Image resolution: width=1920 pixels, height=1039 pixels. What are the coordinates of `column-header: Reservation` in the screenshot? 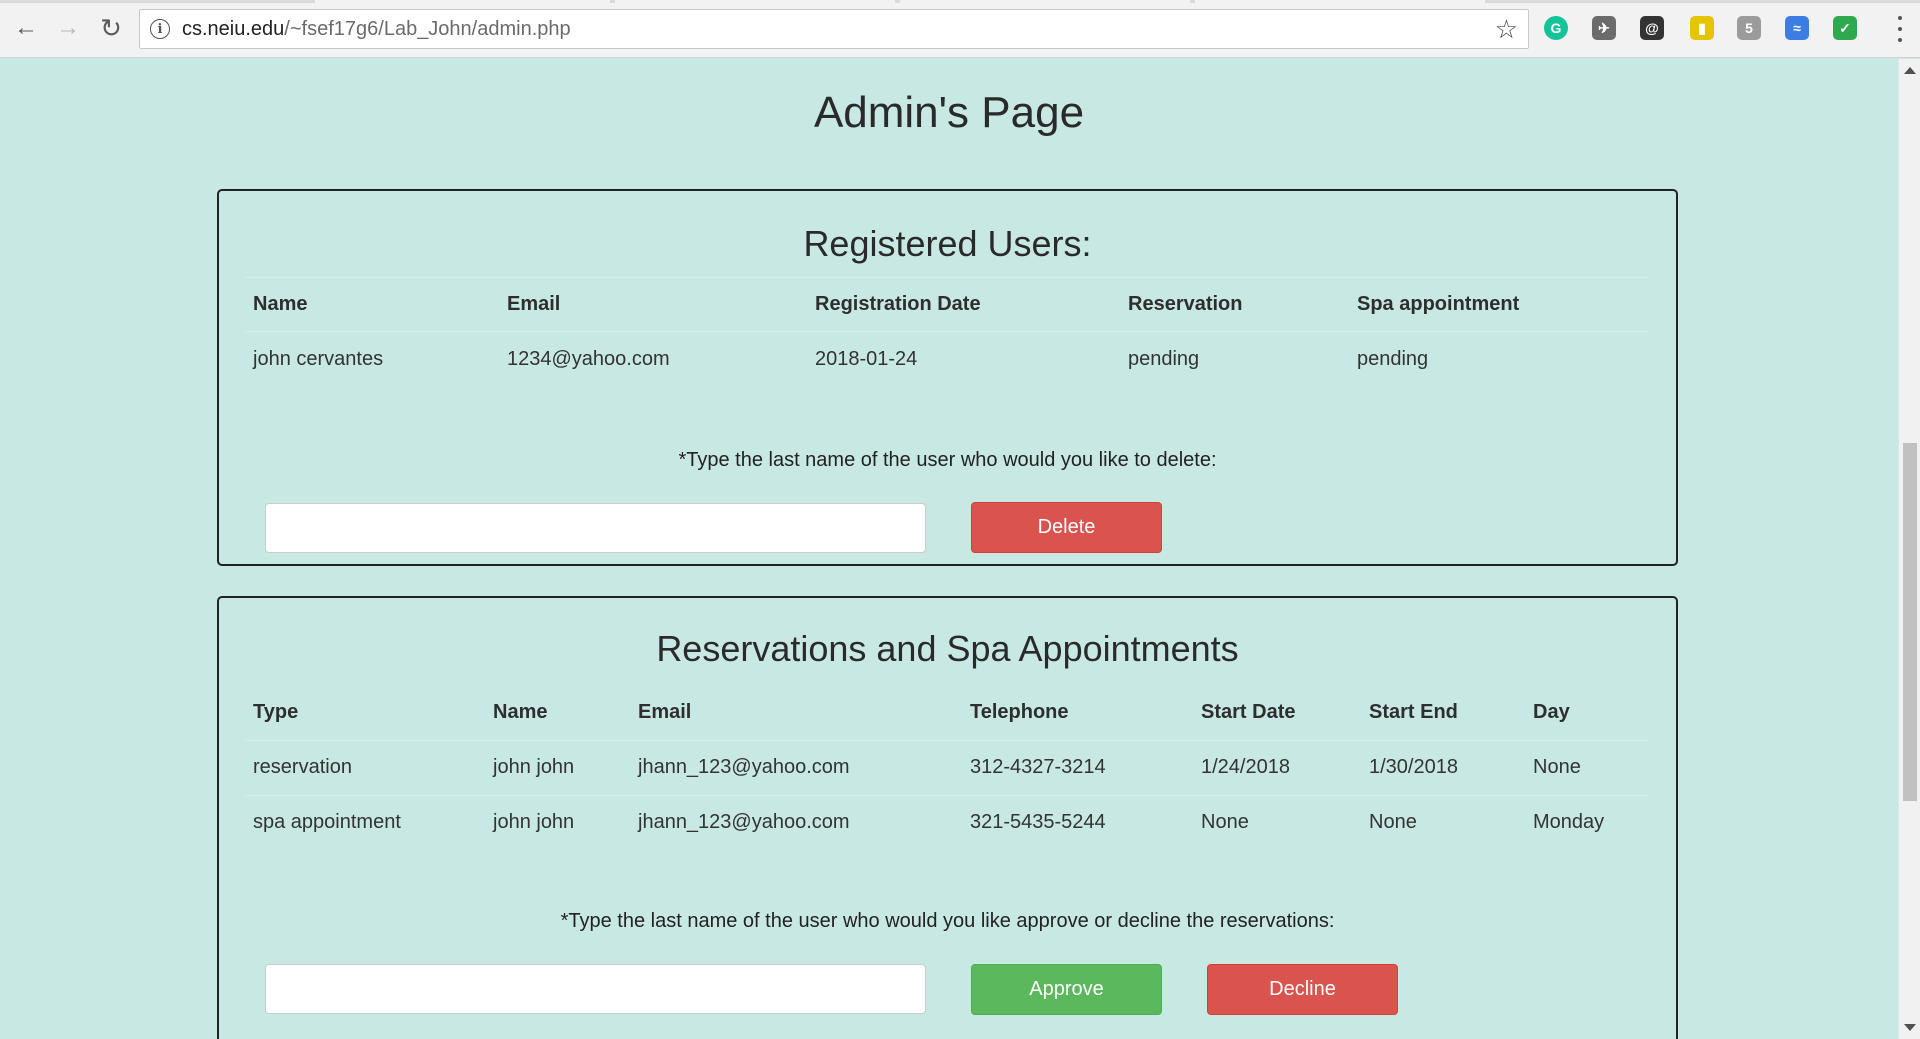 It's located at (1185, 304).